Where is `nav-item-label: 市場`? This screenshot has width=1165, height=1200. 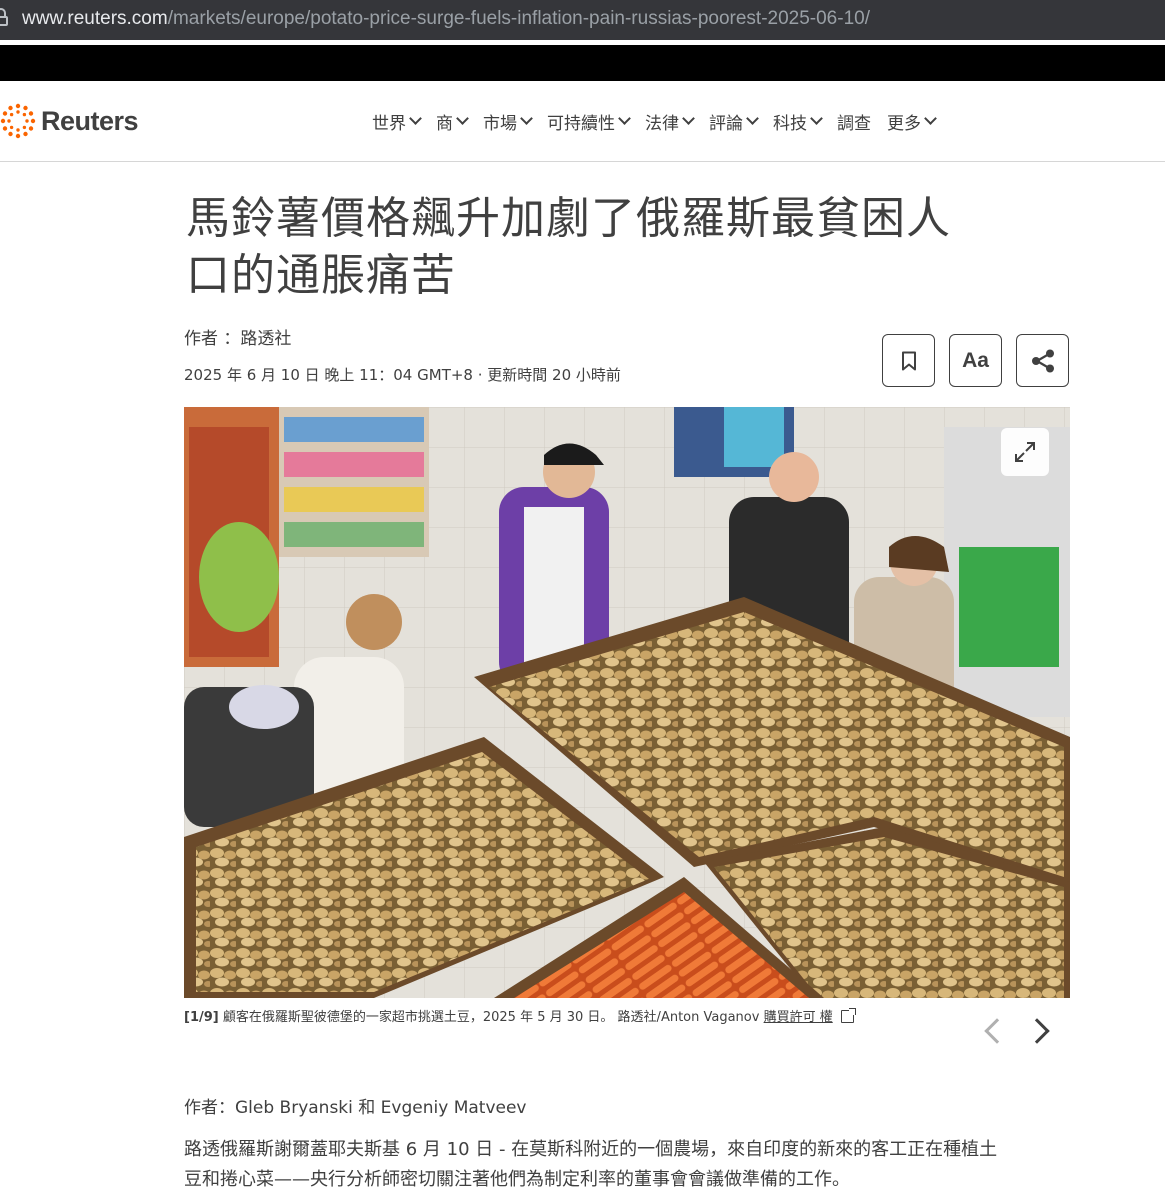 nav-item-label: 市場 is located at coordinates (500, 123).